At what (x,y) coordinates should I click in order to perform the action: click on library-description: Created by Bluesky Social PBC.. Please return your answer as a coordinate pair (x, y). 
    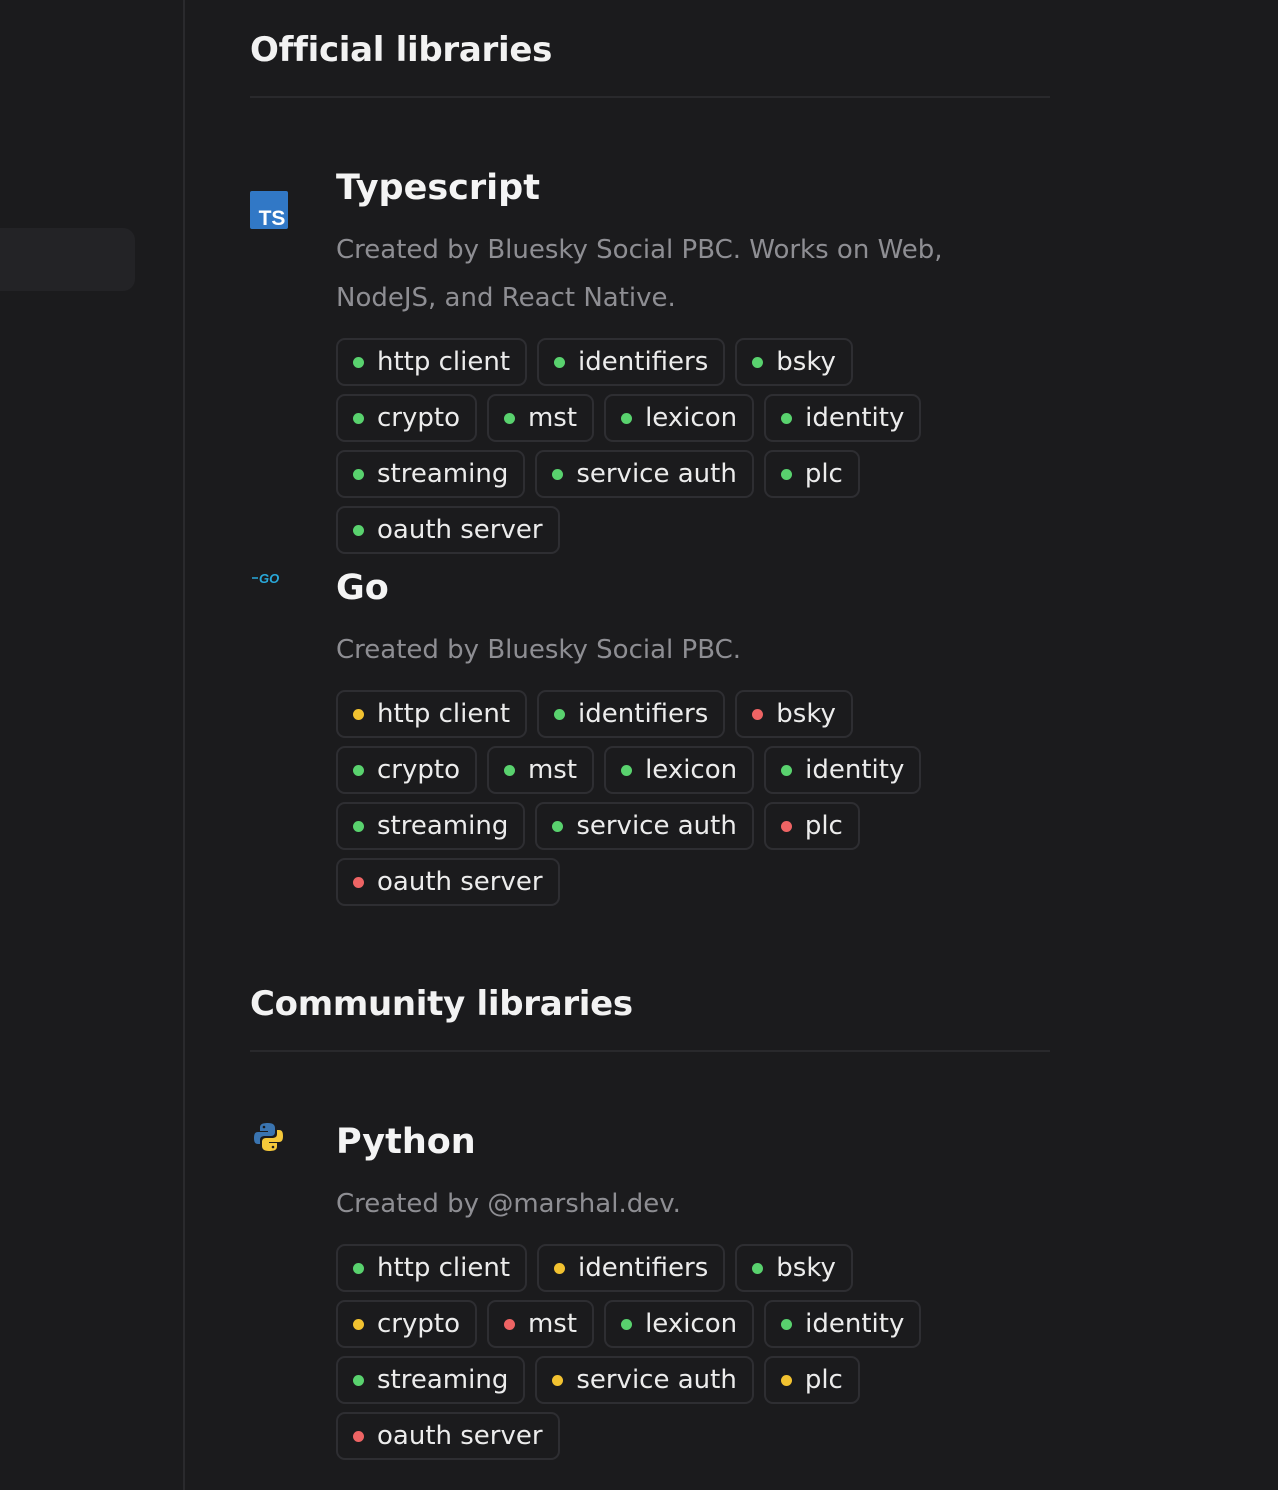
    Looking at the image, I should click on (539, 650).